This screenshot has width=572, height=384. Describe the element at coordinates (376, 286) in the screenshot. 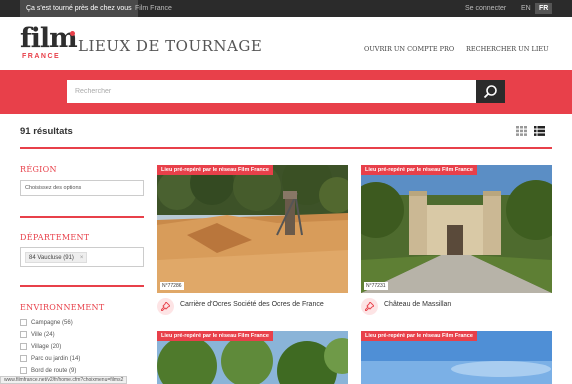

I see `card-number: N°77231` at that location.